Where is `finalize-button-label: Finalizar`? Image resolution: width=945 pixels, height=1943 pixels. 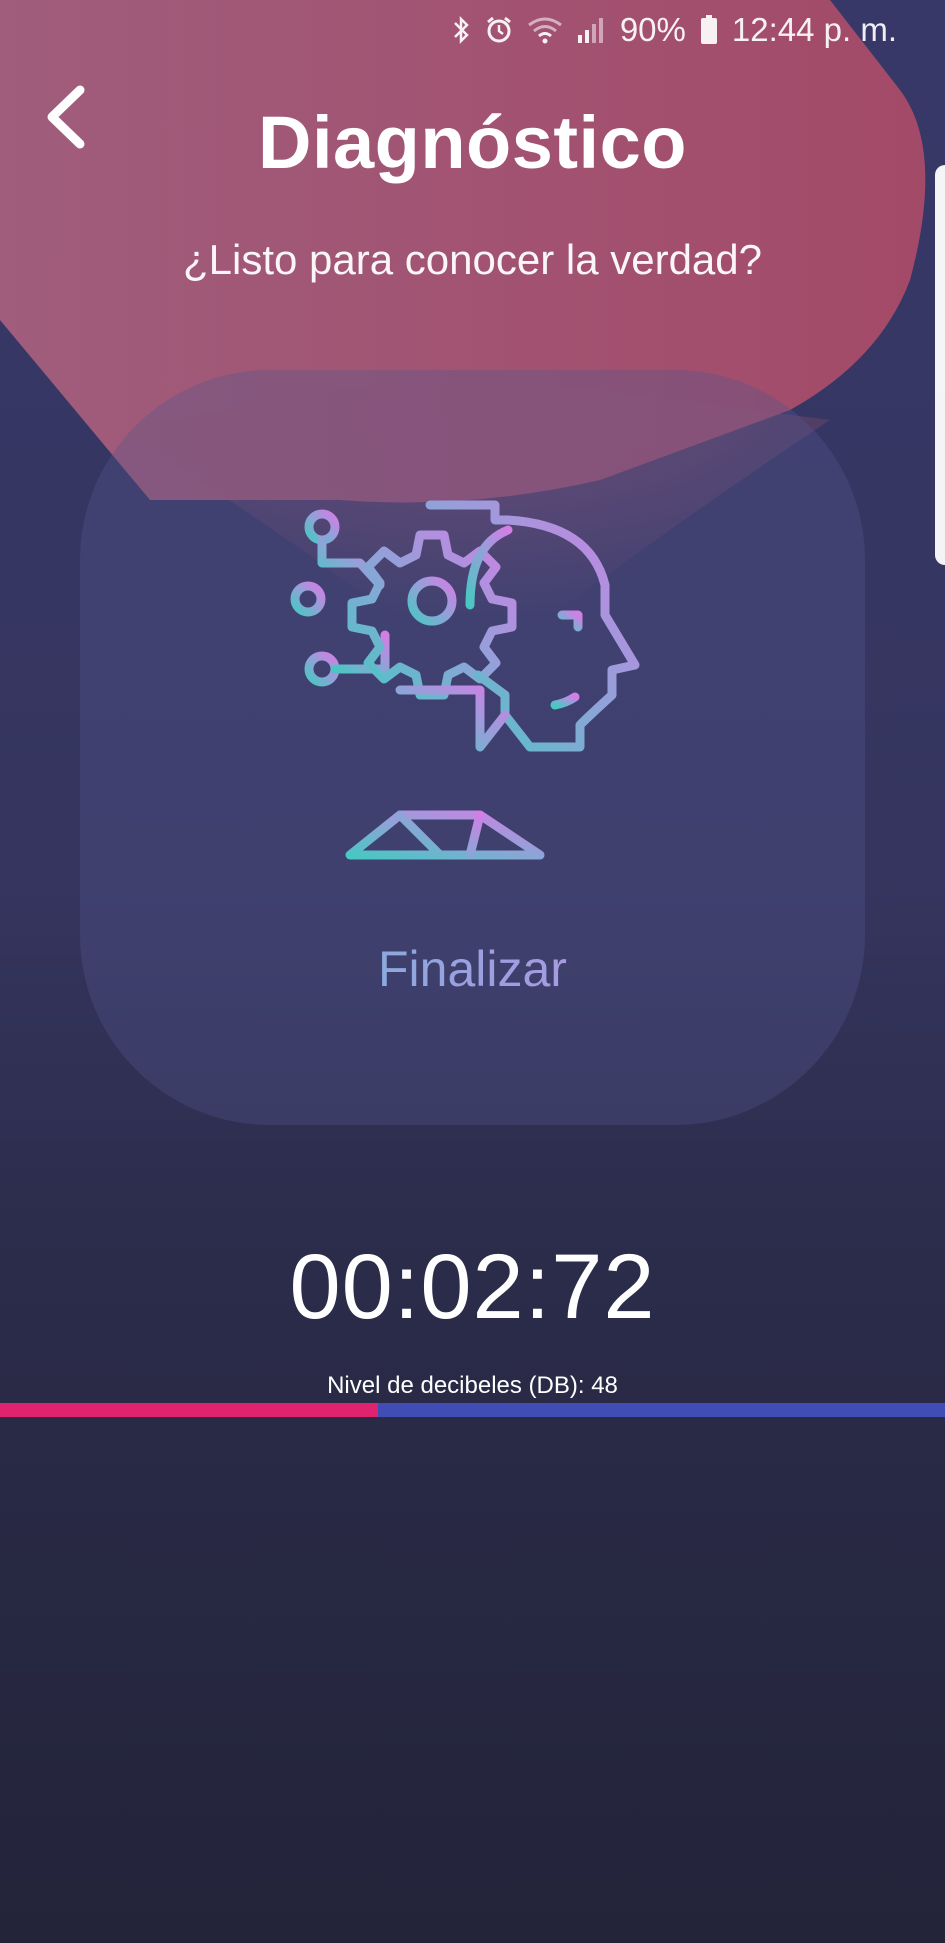
finalize-button-label: Finalizar is located at coordinates (472, 969).